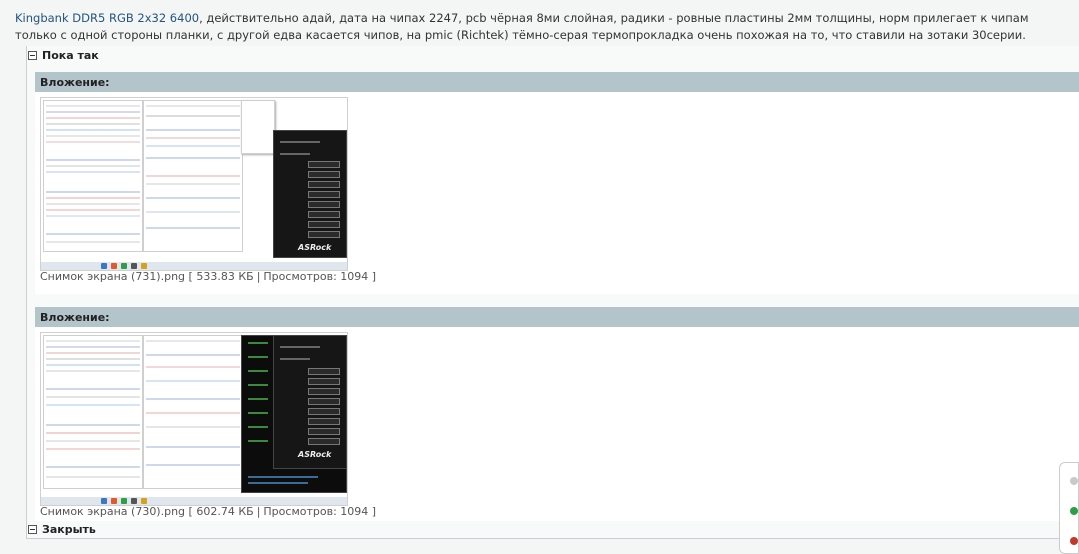 This screenshot has width=1079, height=554. What do you see at coordinates (354, 511) in the screenshot?
I see `attachment-views-2: 1094` at bounding box center [354, 511].